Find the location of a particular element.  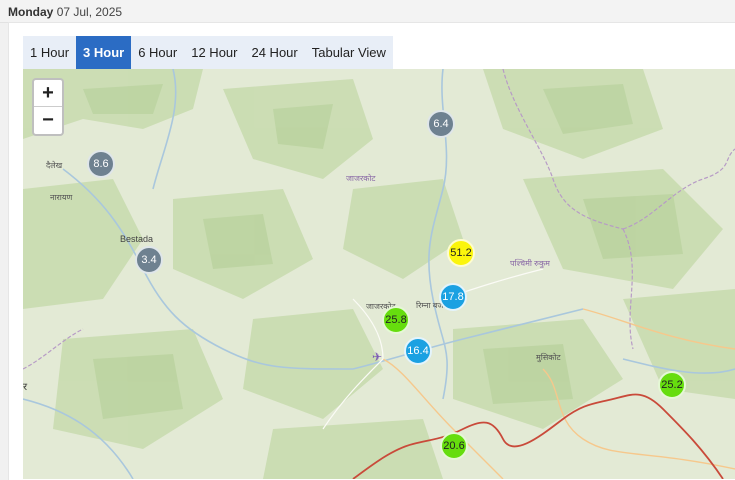

zoom-control: + − is located at coordinates (48, 107).